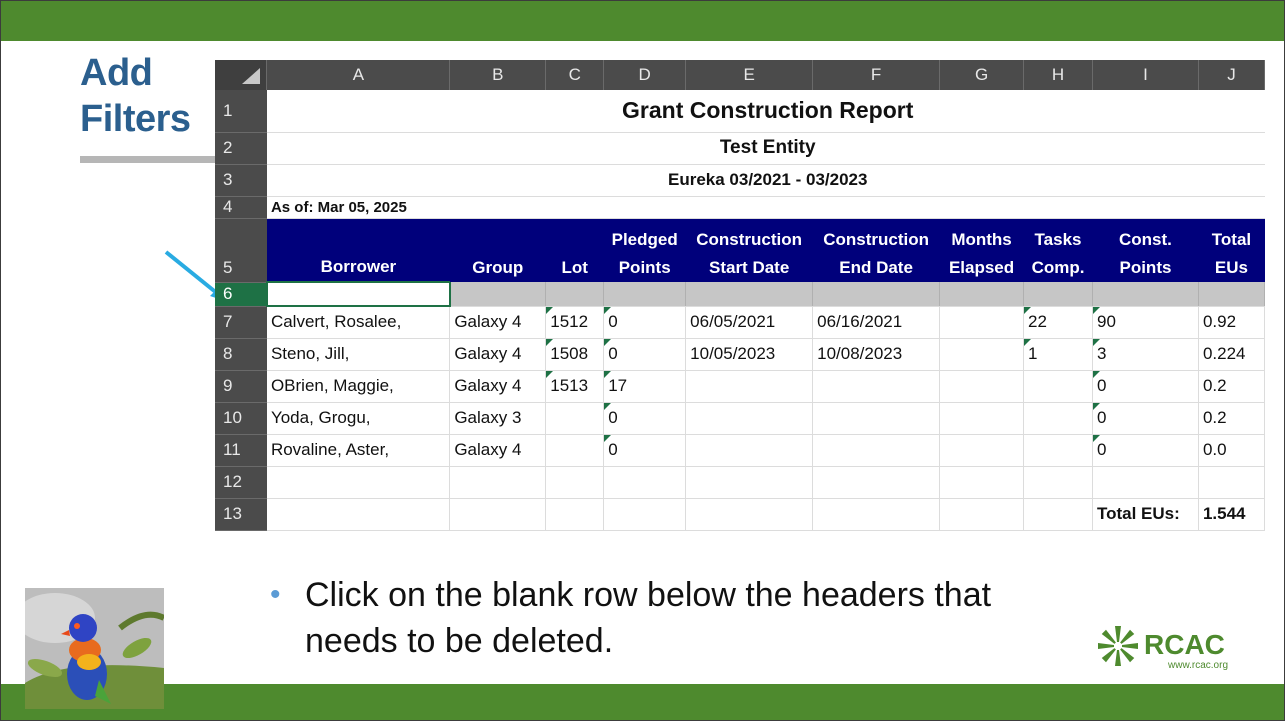  I want to click on report-title: Grant Construction Report, so click(765, 111).